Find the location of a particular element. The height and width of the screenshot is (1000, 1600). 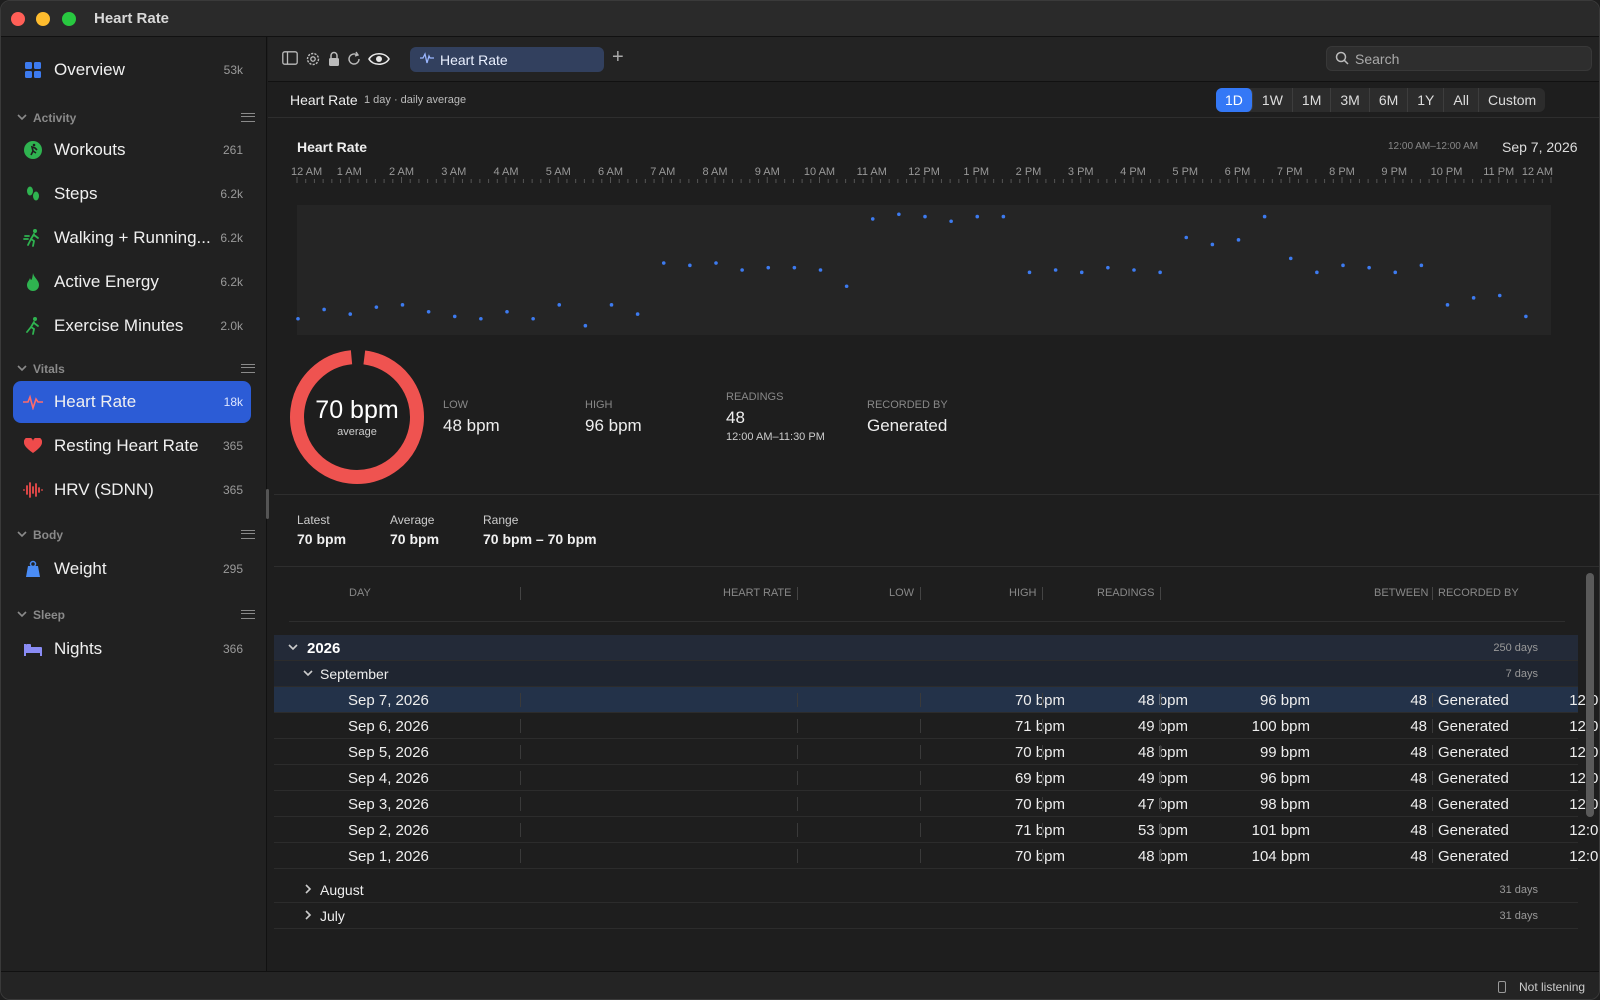

search-input is located at coordinates (1470, 59).